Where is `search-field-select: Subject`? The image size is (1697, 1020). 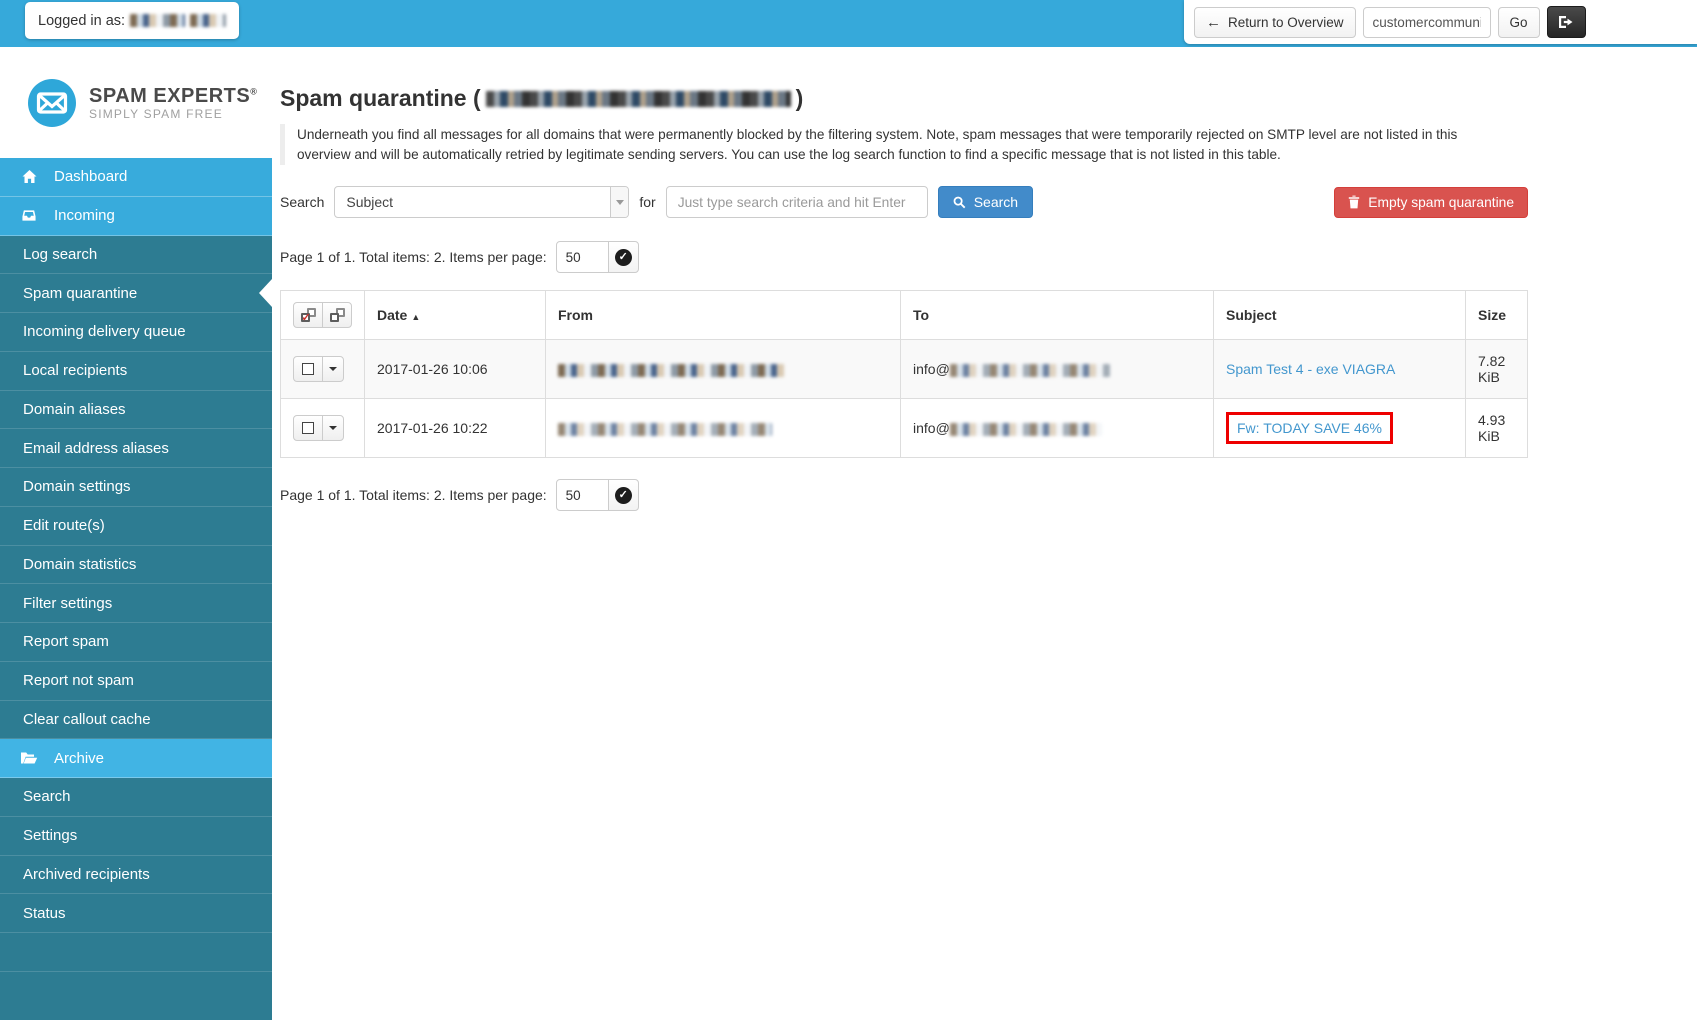
search-field-select: Subject is located at coordinates (482, 202).